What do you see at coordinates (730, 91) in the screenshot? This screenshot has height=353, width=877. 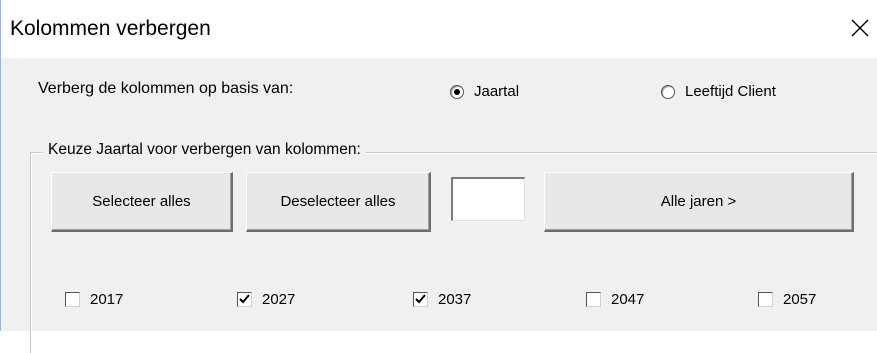 I see `radio-leeftijd-client-label: Leeftijd Client` at bounding box center [730, 91].